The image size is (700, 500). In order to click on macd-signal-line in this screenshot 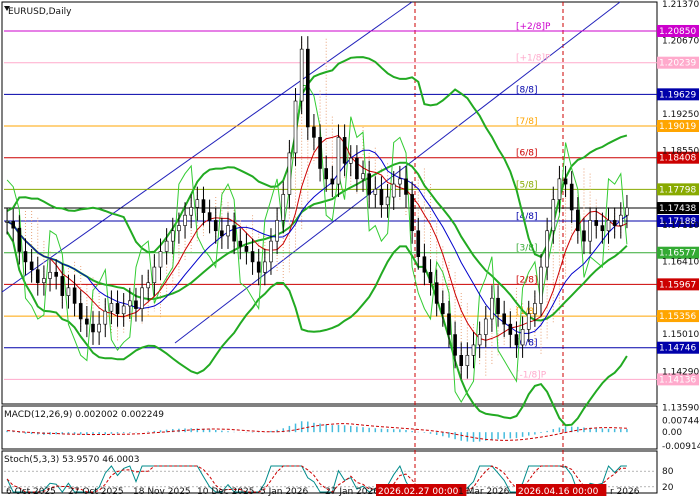, I will do `click(317, 432)`.